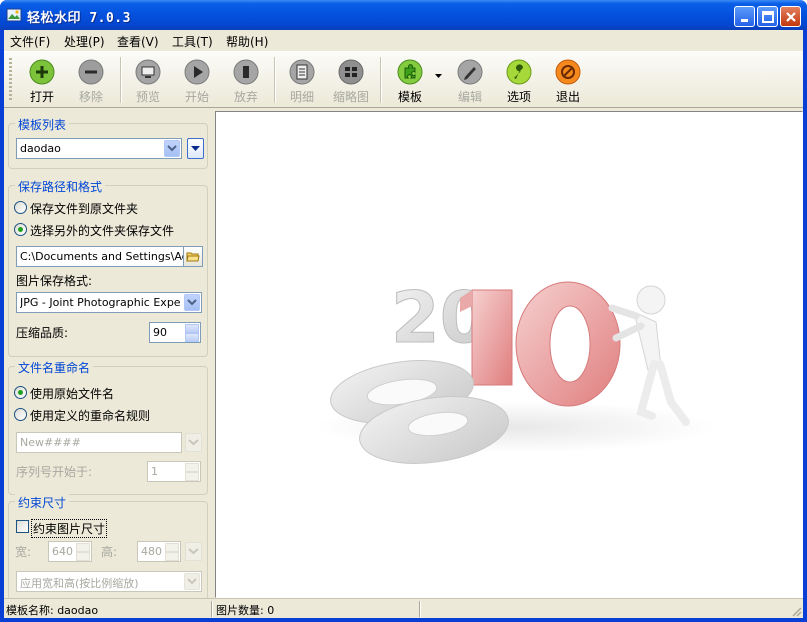  Describe the element at coordinates (438, 76) in the screenshot. I see `template-dropdown-arrow-icon` at that location.